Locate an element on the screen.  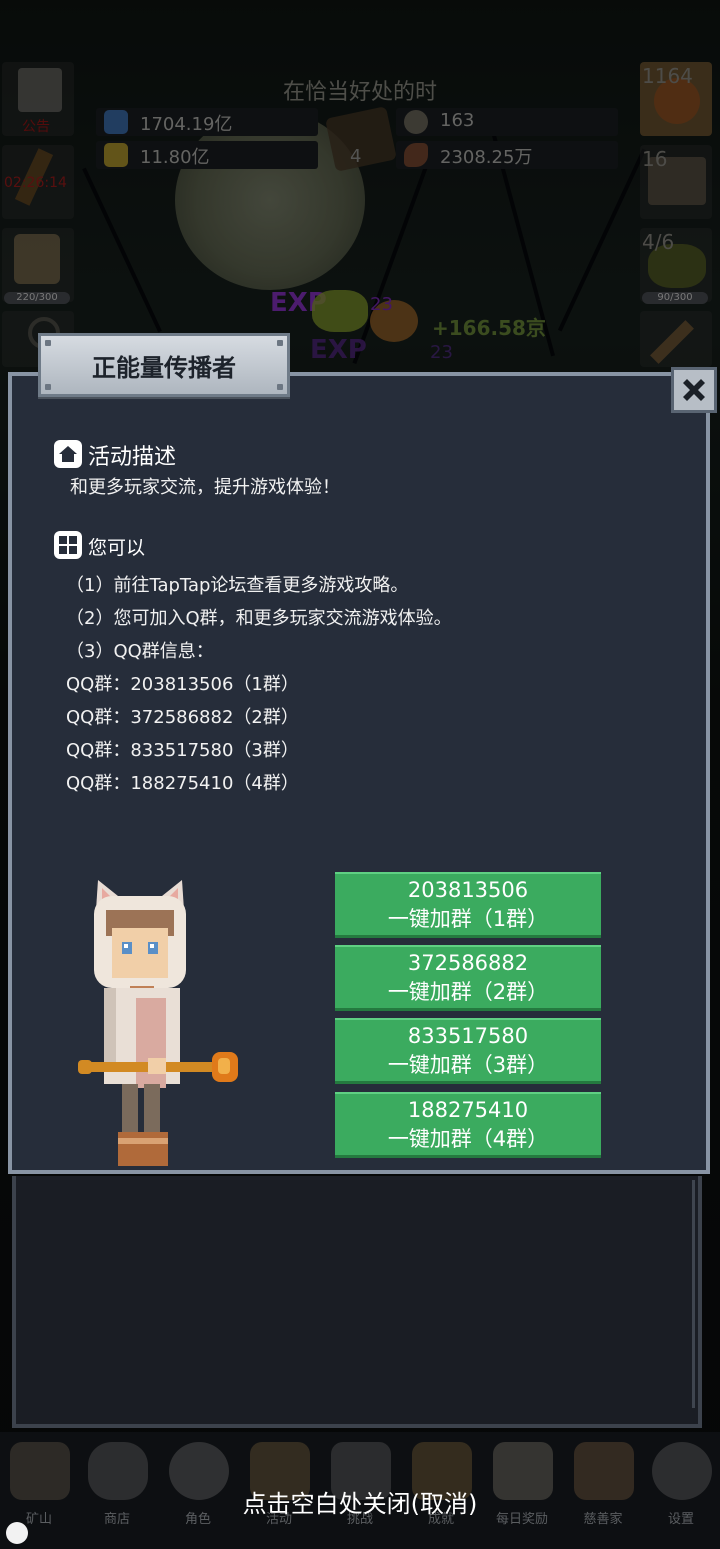
section-title-description: 活动描述 is located at coordinates (132, 457).